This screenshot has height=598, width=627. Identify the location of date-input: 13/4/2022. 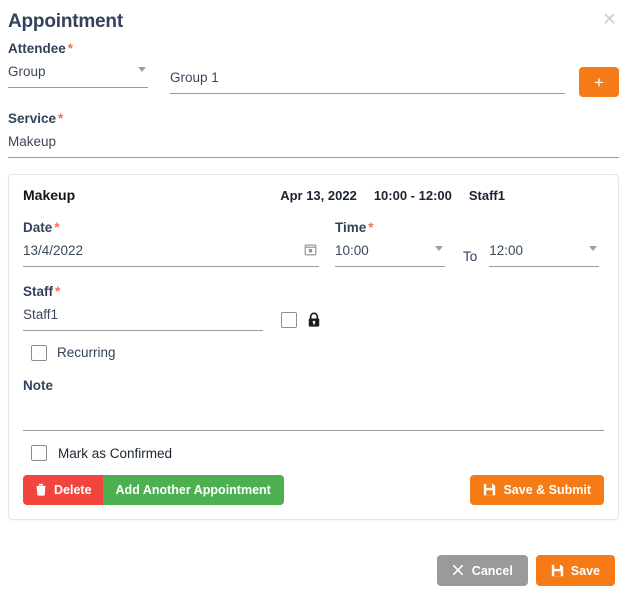
(171, 253).